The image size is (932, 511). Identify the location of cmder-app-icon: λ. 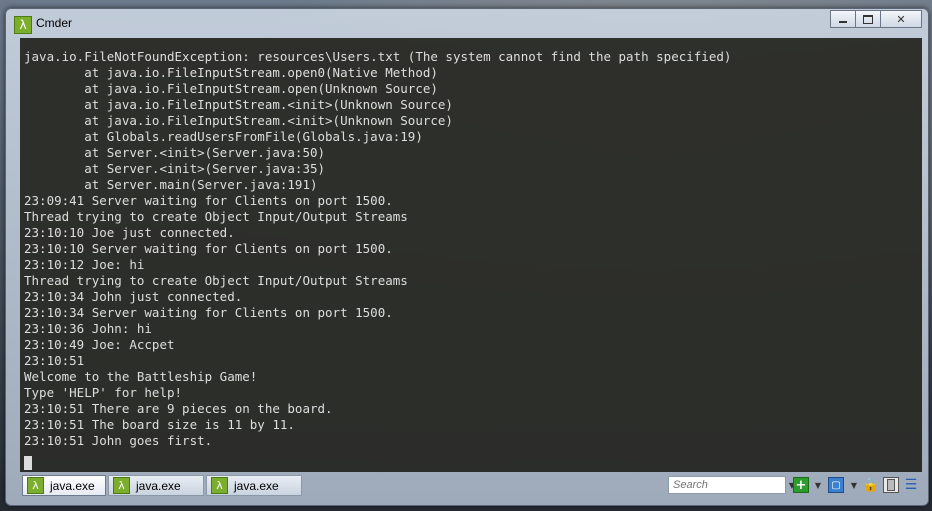
(23, 25).